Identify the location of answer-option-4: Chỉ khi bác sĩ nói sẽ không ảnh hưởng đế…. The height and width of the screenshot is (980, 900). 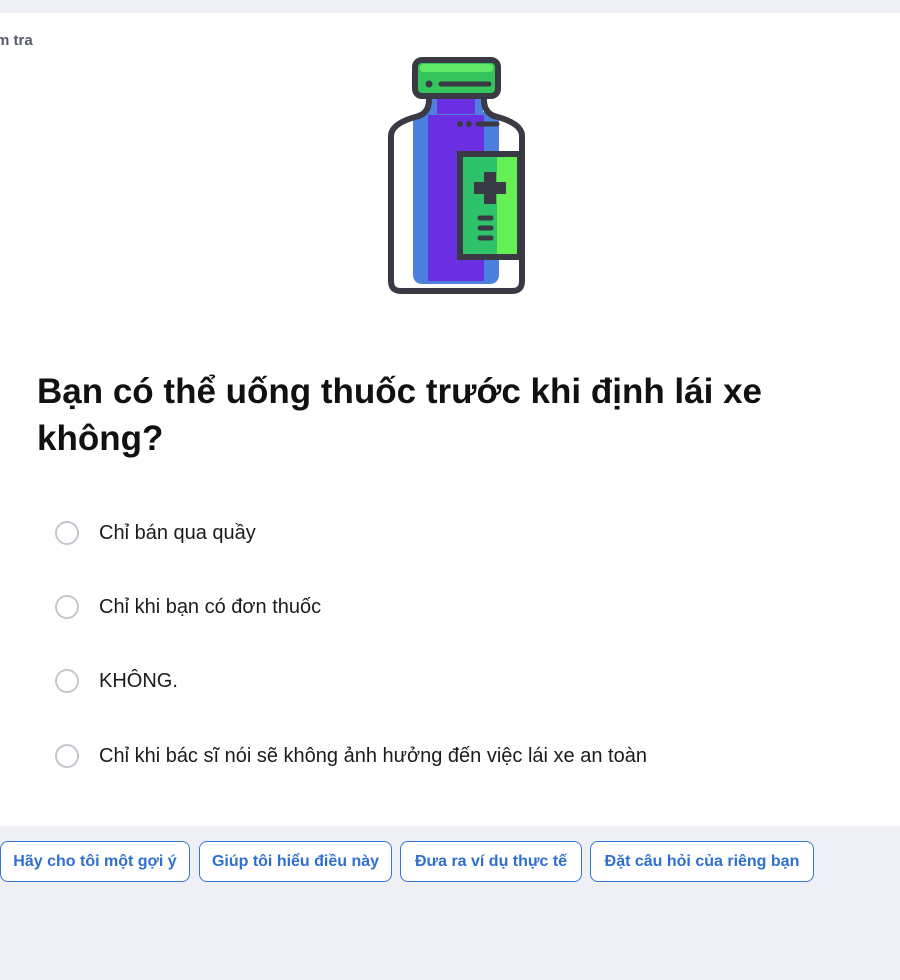
(351, 756).